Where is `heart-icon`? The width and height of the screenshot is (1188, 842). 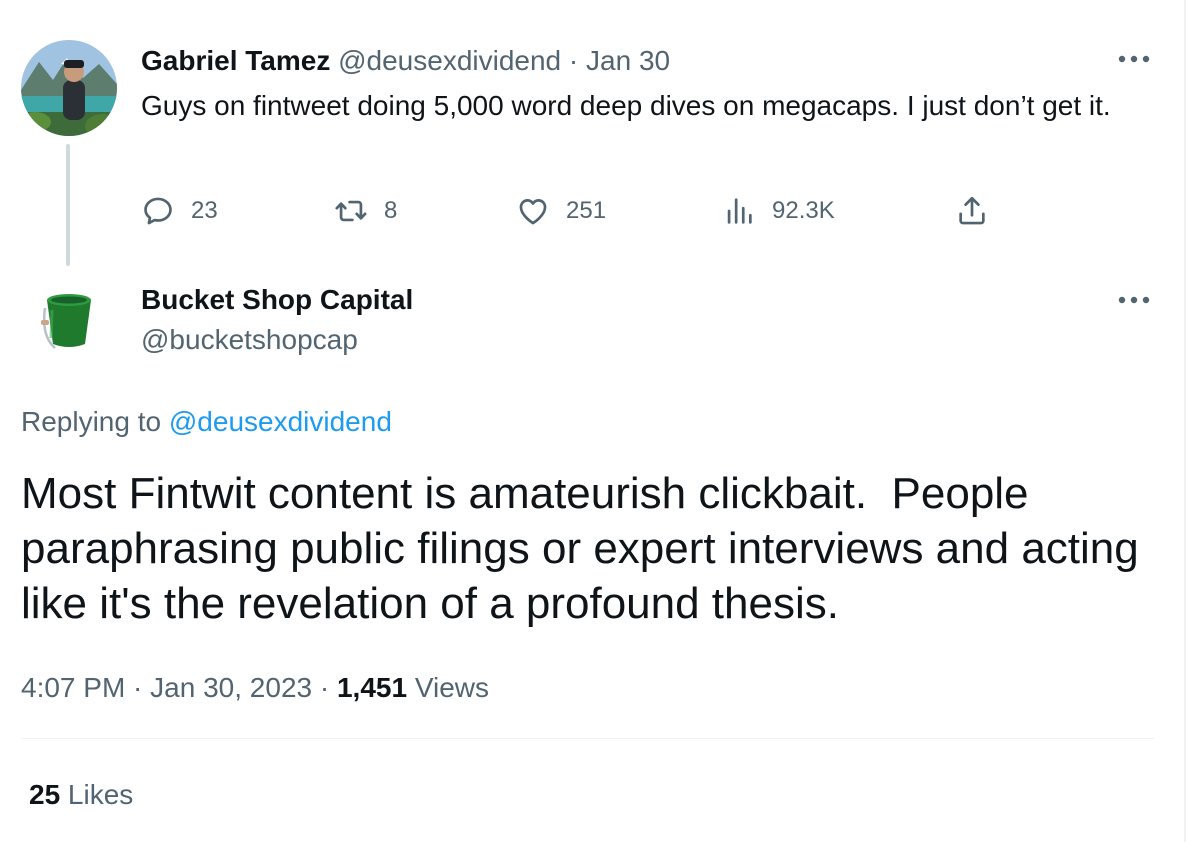 heart-icon is located at coordinates (533, 212).